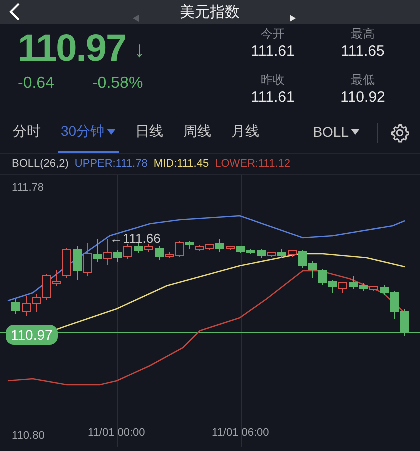 This screenshot has height=451, width=420. What do you see at coordinates (363, 34) in the screenshot?
I see `stat-label: 最高` at bounding box center [363, 34].